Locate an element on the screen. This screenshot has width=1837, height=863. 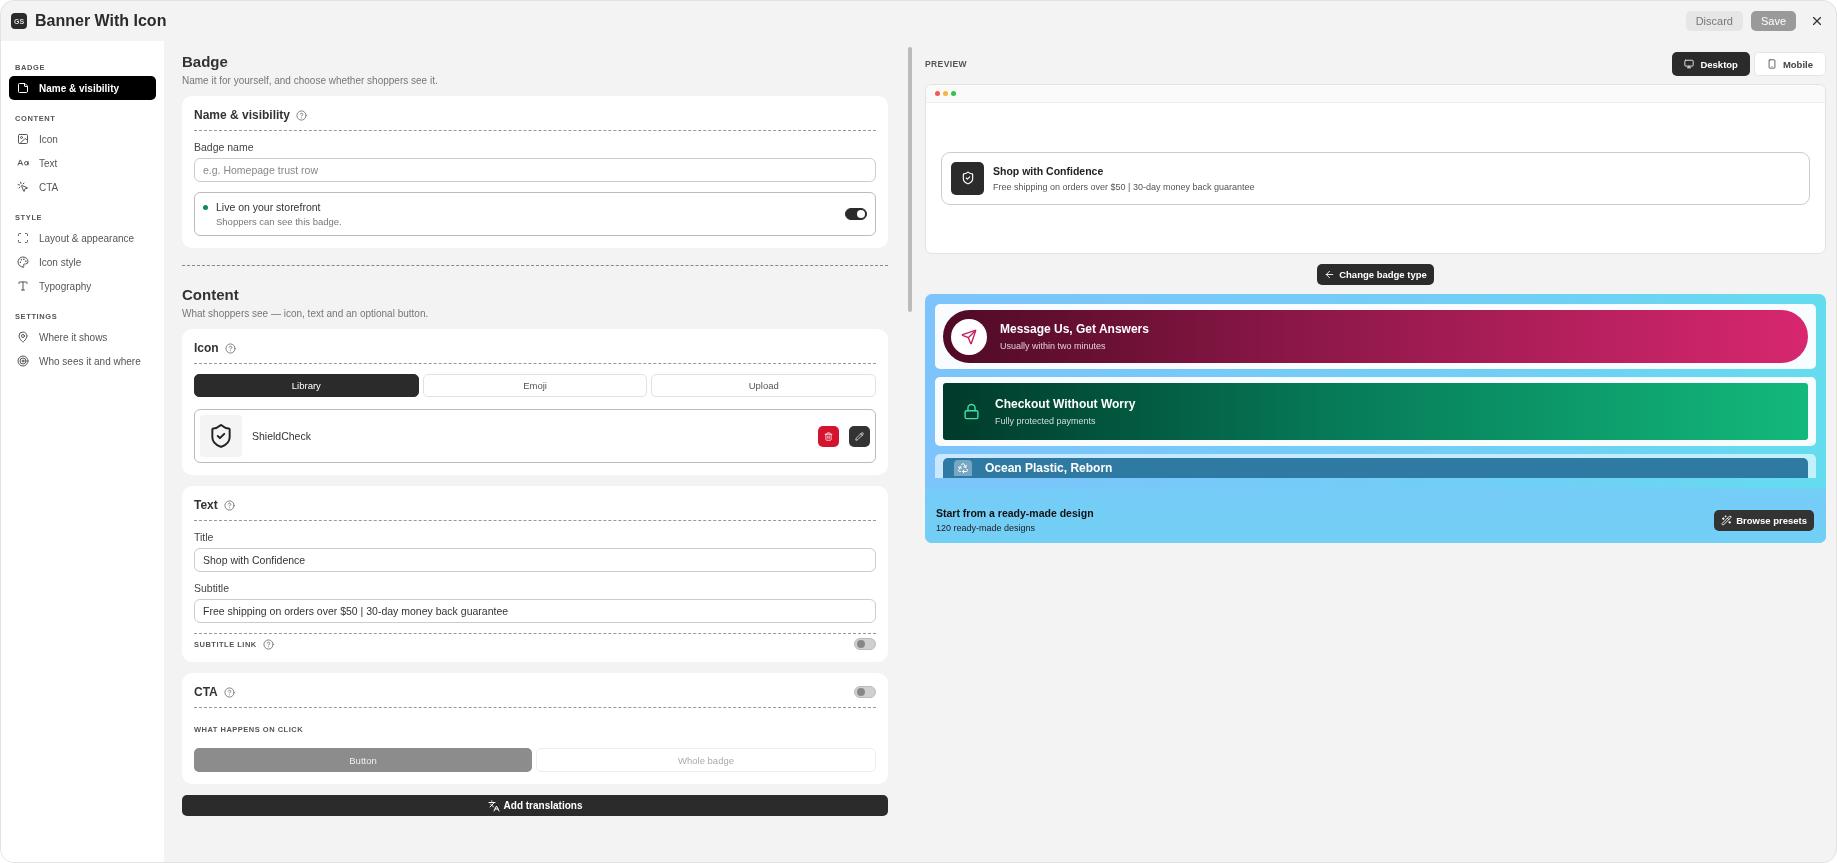
preset-banner: Message Us, Get Answers Usually within two minutes is located at coordinates (1375, 336).